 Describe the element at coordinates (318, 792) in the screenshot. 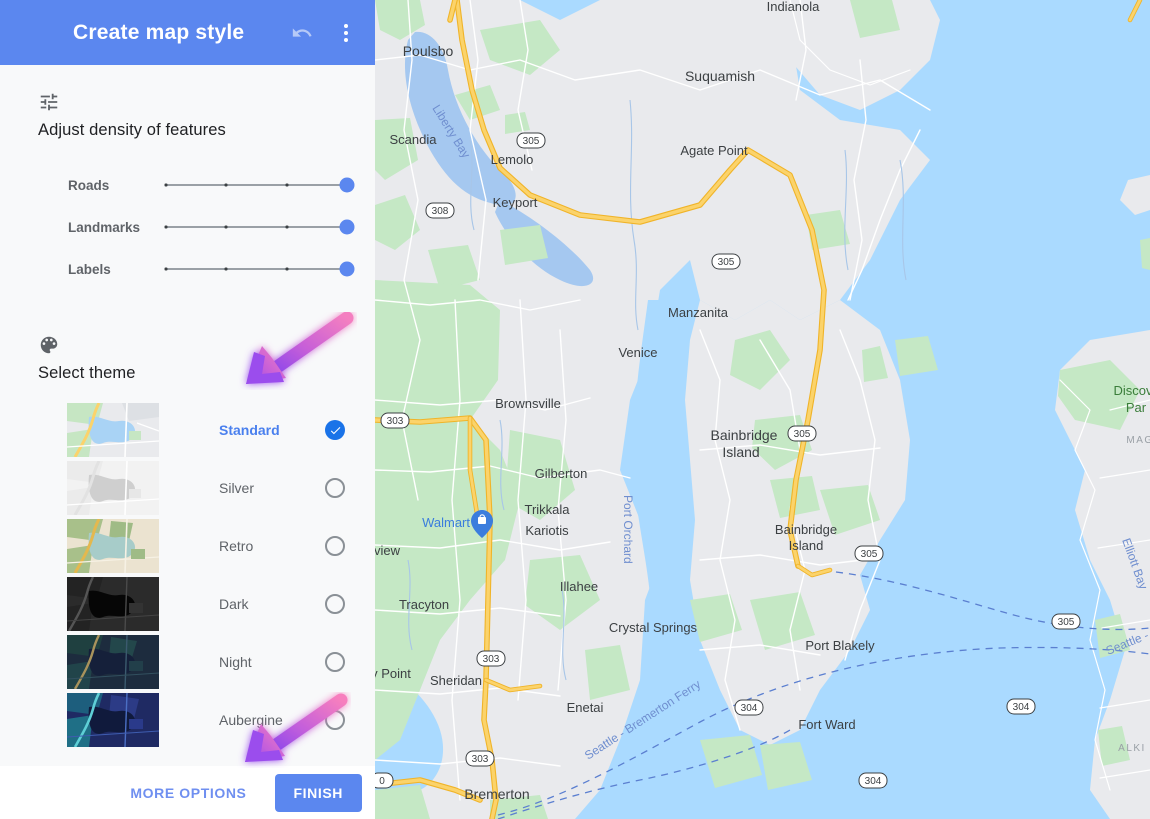

I see `finish-button: FINISH` at that location.